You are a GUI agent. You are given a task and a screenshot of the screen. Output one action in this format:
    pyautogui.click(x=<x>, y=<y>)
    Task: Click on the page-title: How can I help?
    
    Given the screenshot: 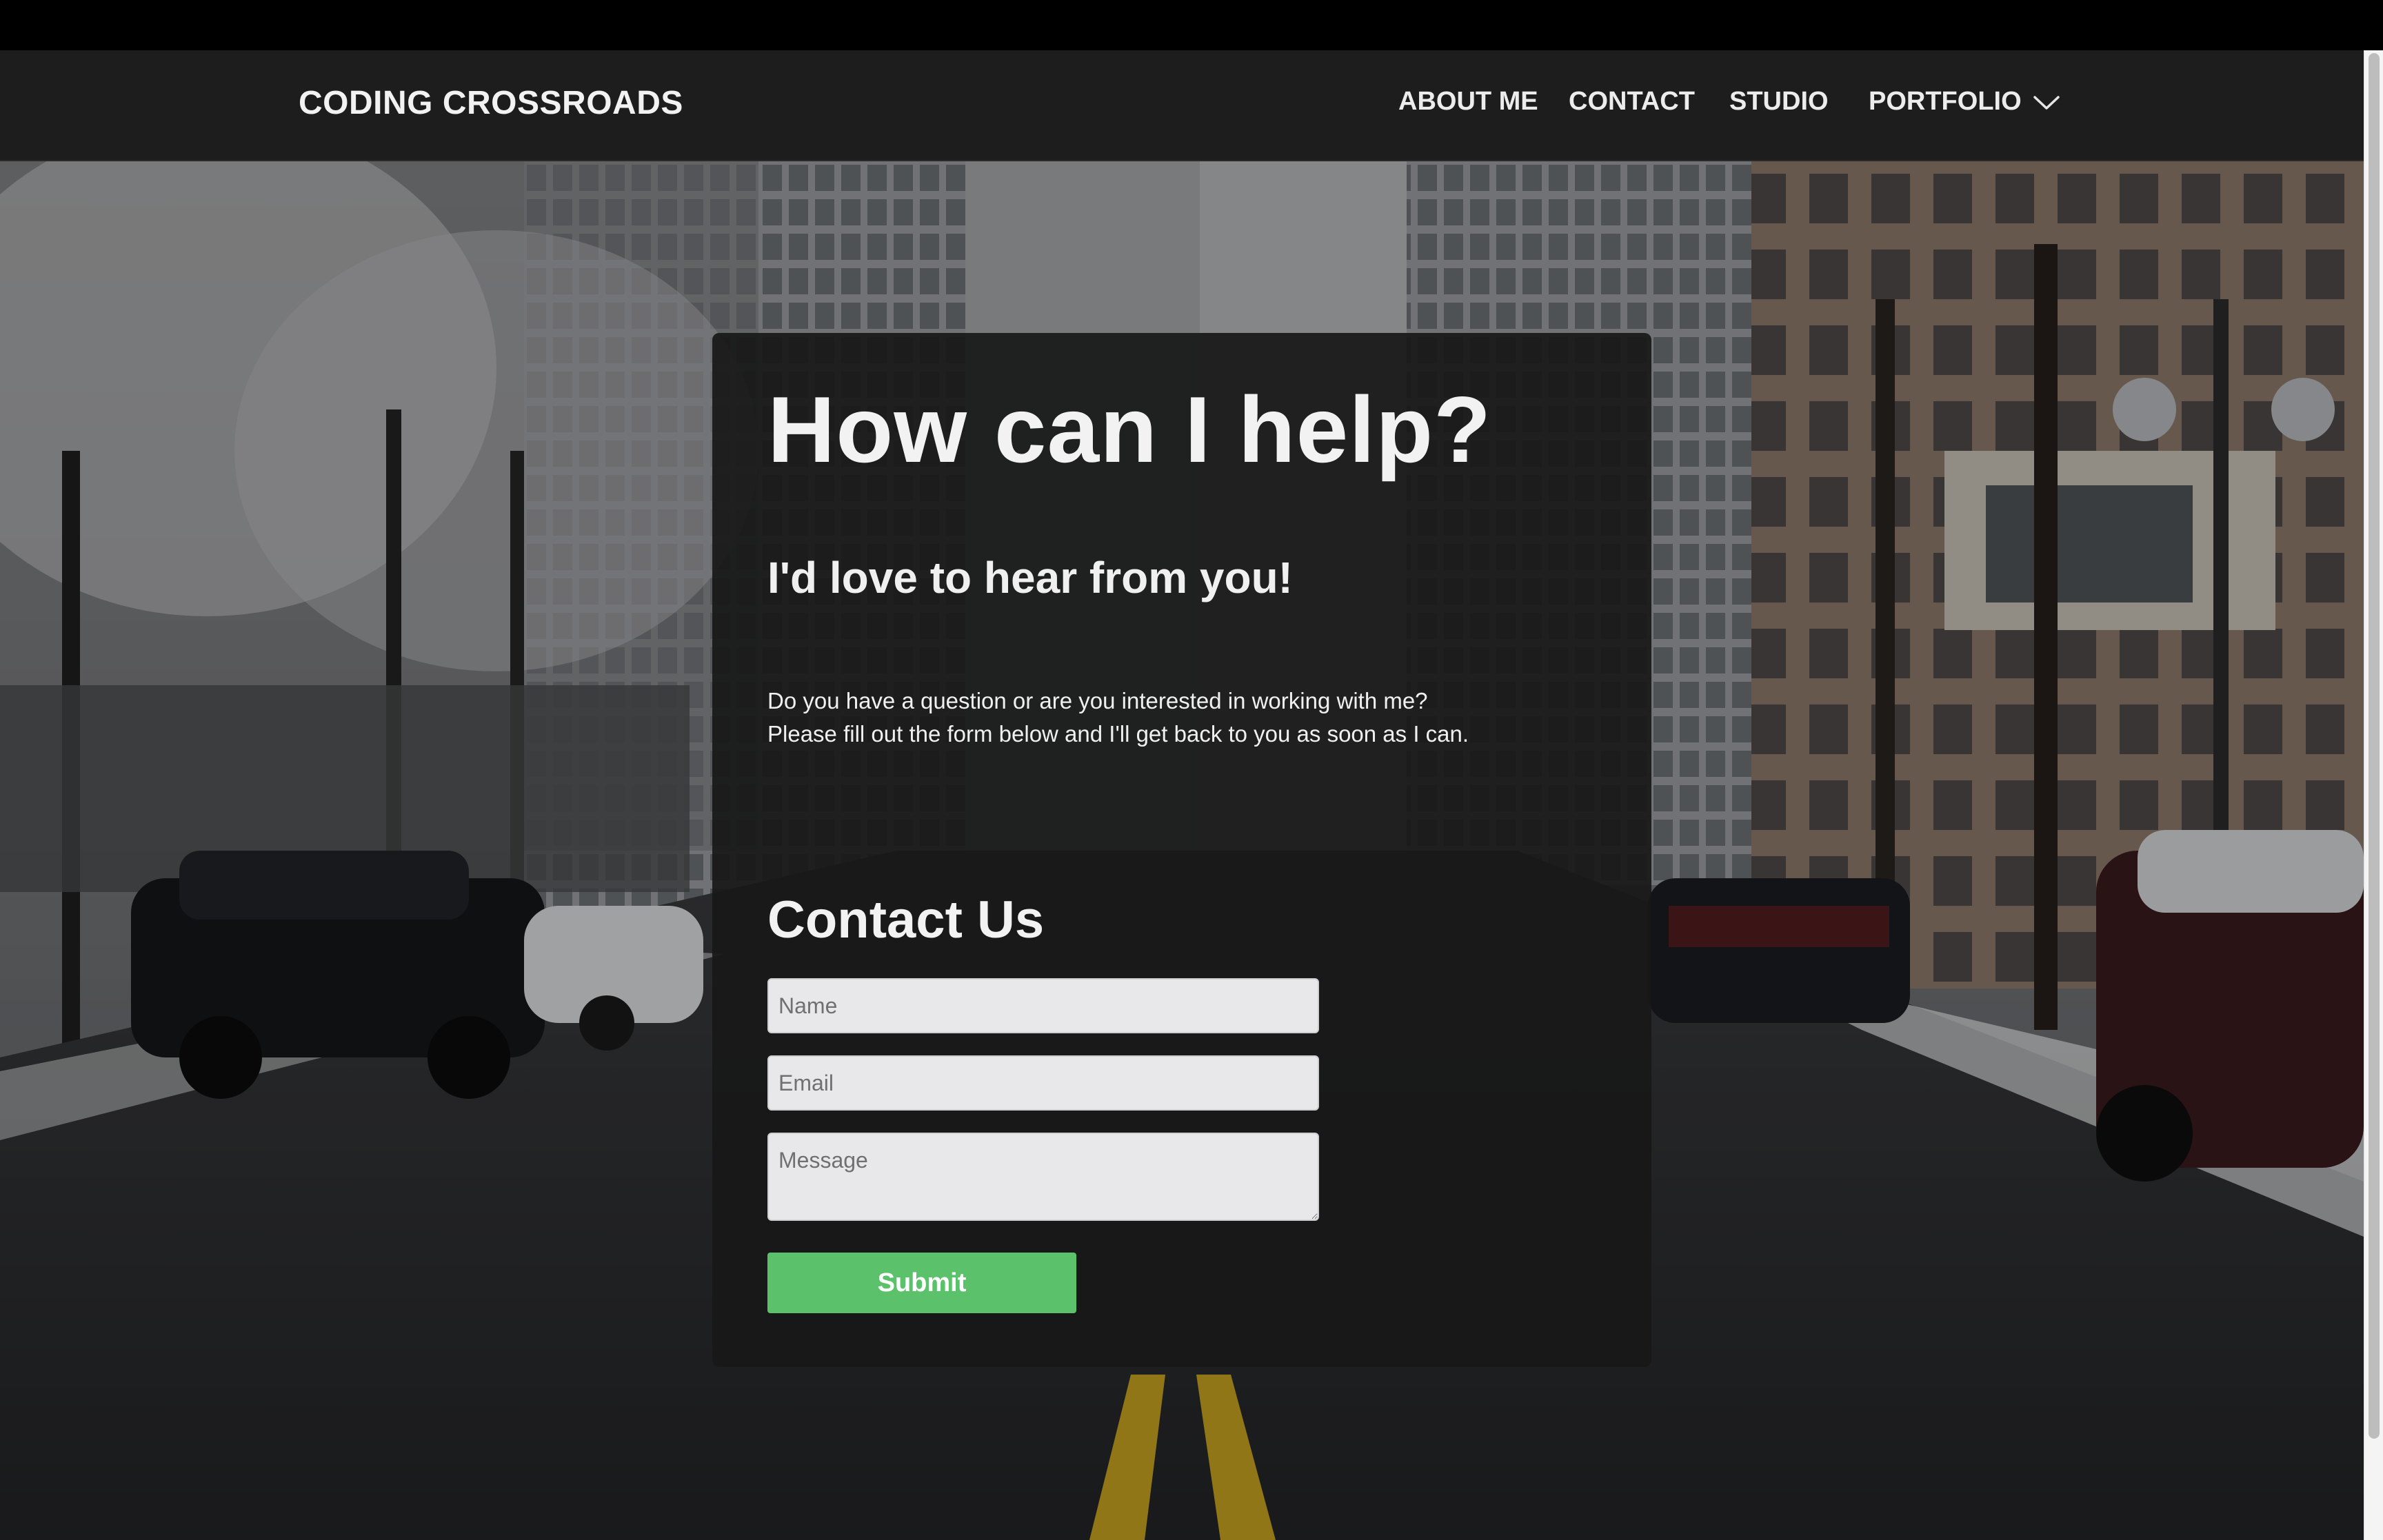 What is the action you would take?
    pyautogui.click(x=1129, y=430)
    